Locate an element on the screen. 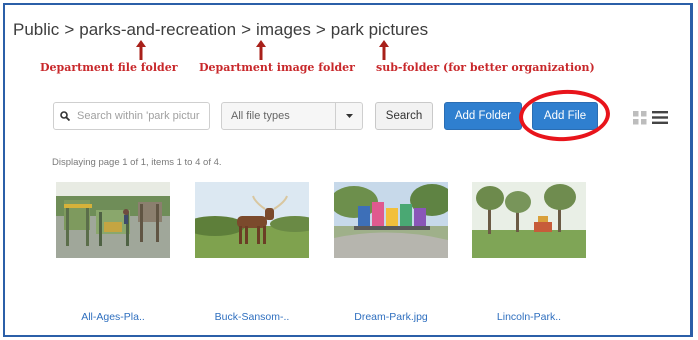 Image resolution: width=698 pixels, height=340 pixels. breadcrumb-item-public: Public is located at coordinates (36, 29).